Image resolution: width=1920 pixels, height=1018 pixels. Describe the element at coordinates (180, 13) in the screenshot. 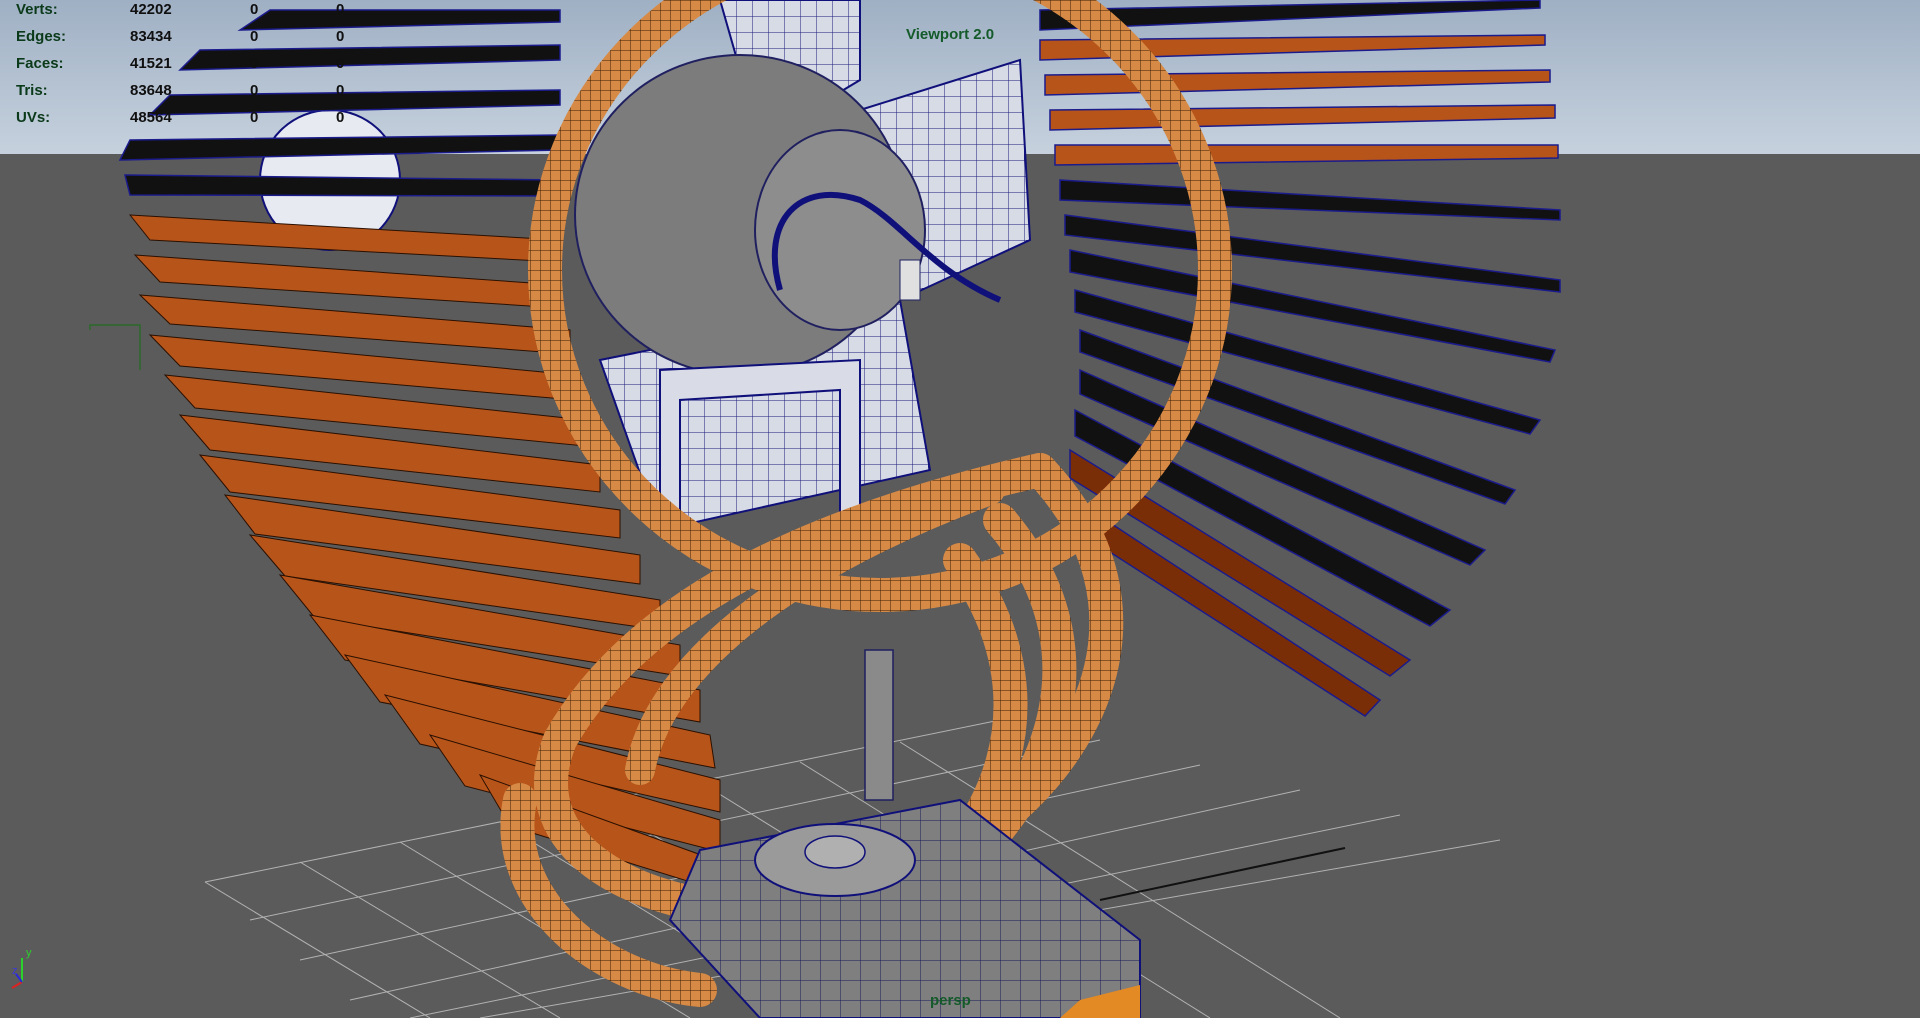

I see `hud-row-verts: Verts: 42202 0 0` at that location.